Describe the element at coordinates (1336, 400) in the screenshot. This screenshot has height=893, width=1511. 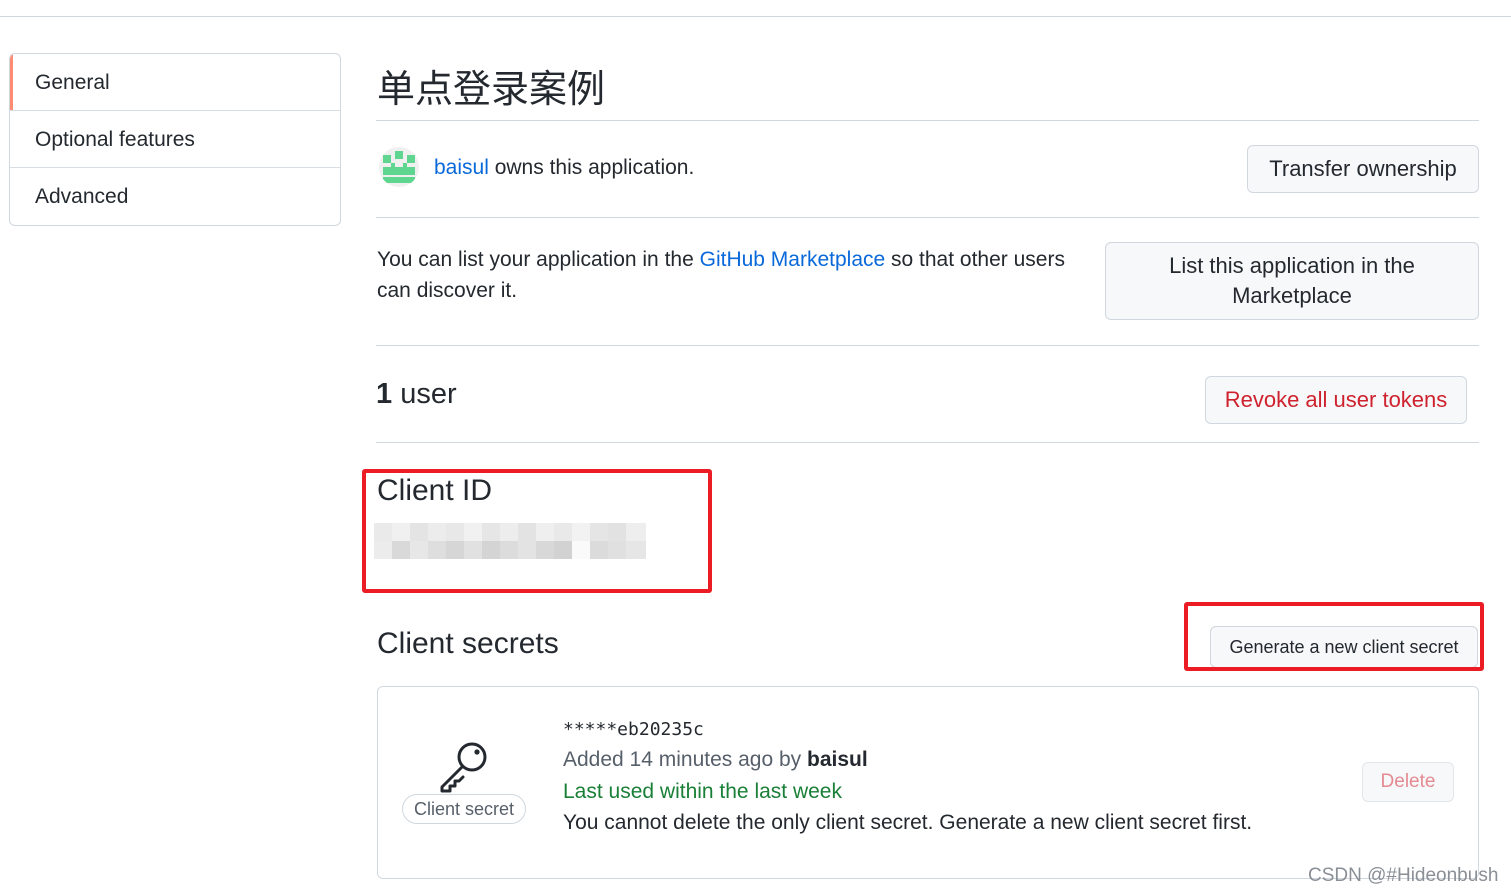
I see `revoke-all-user-tokens-button: Revoke all user tokens` at that location.